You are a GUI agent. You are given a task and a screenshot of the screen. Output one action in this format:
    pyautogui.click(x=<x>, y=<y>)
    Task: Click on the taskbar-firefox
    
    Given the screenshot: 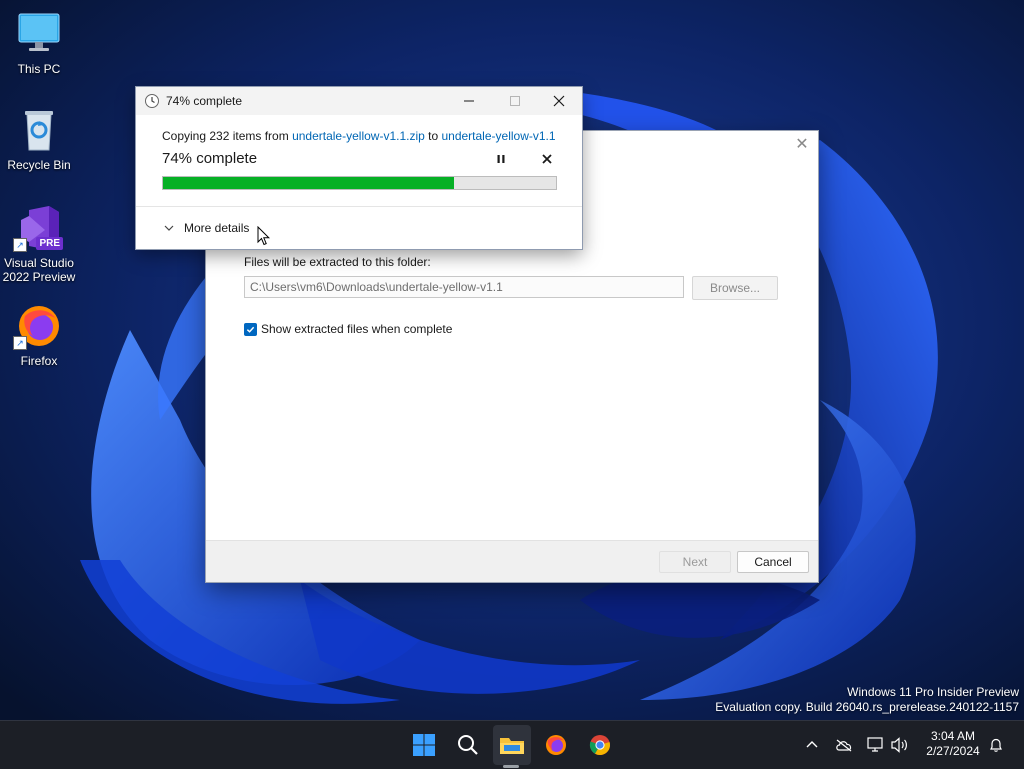 What is the action you would take?
    pyautogui.click(x=556, y=745)
    